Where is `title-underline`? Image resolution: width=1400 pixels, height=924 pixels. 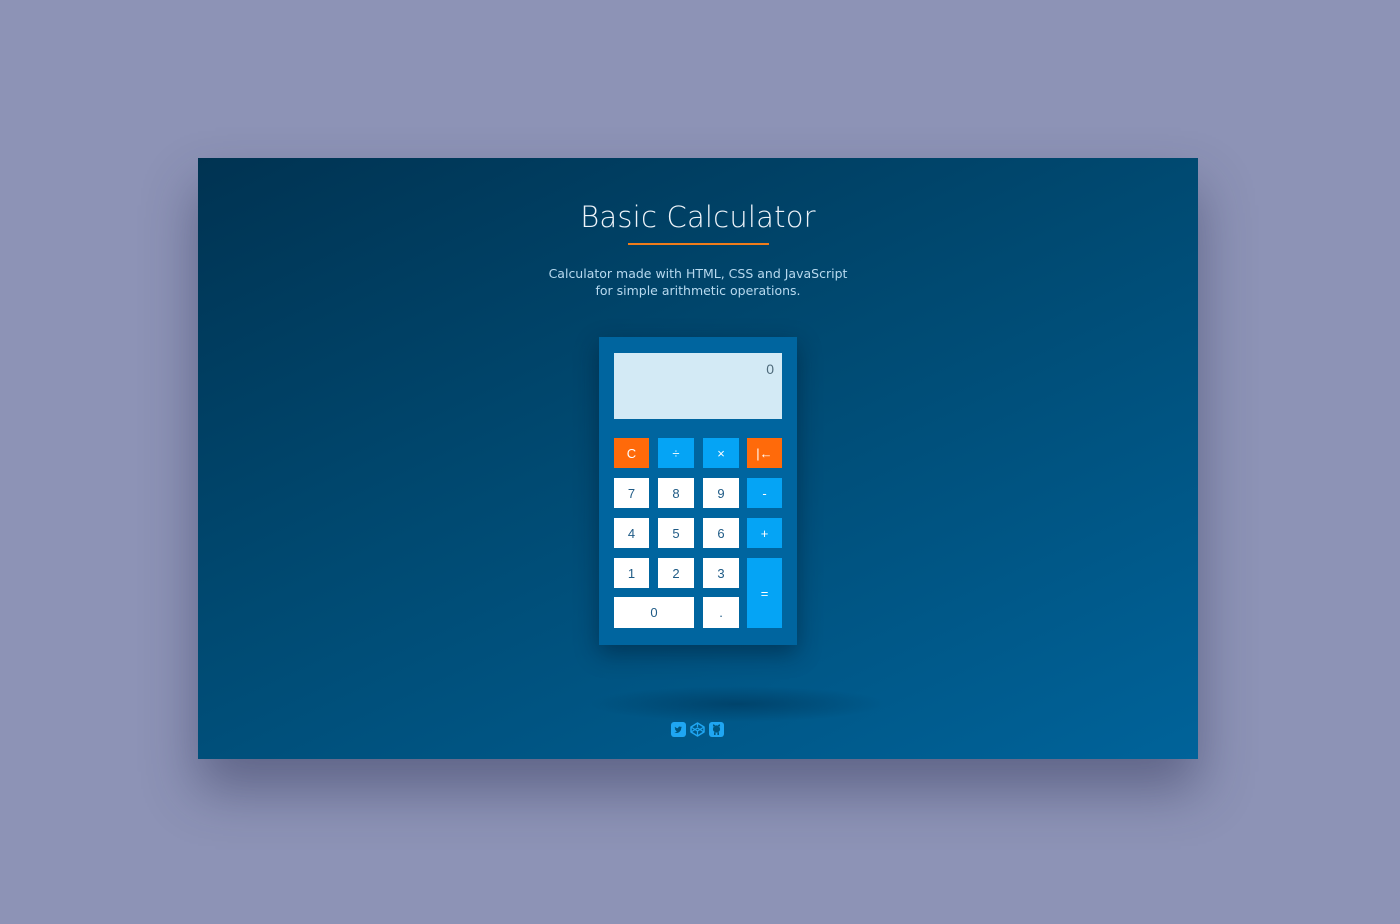 title-underline is located at coordinates (698, 244).